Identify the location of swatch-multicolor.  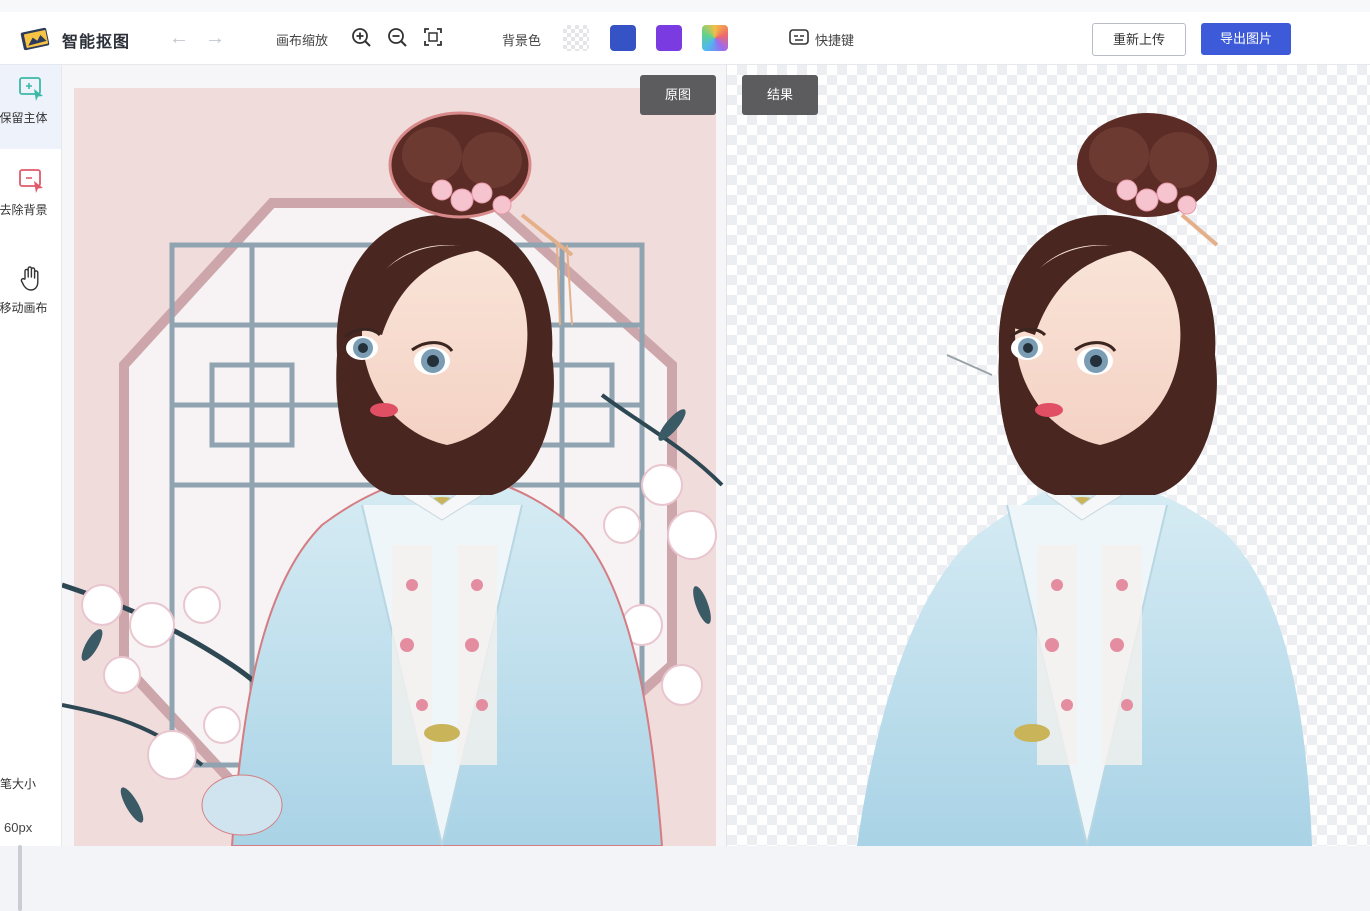
(715, 38).